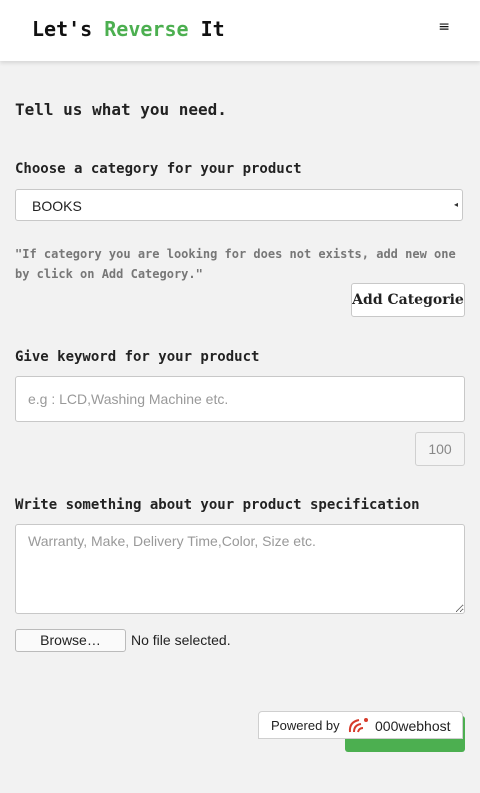 The width and height of the screenshot is (480, 793). I want to click on category-label: Choose a category for your product, so click(158, 169).